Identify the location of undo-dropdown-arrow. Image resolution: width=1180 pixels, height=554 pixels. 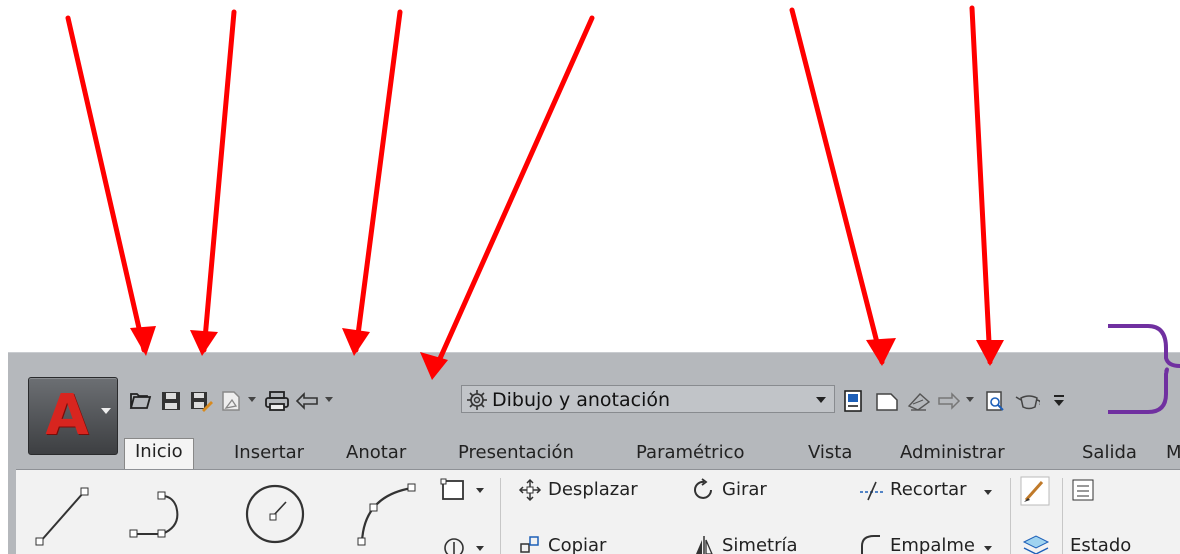
(329, 399).